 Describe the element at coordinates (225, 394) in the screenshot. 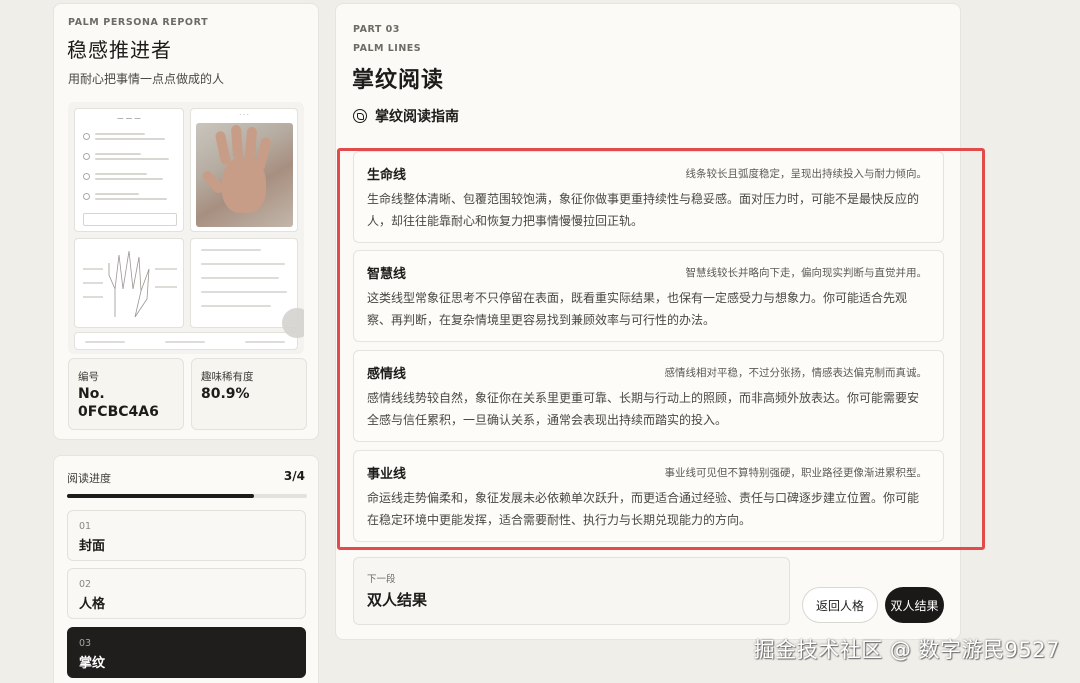

I see `rarity-value: 80.9%` at that location.